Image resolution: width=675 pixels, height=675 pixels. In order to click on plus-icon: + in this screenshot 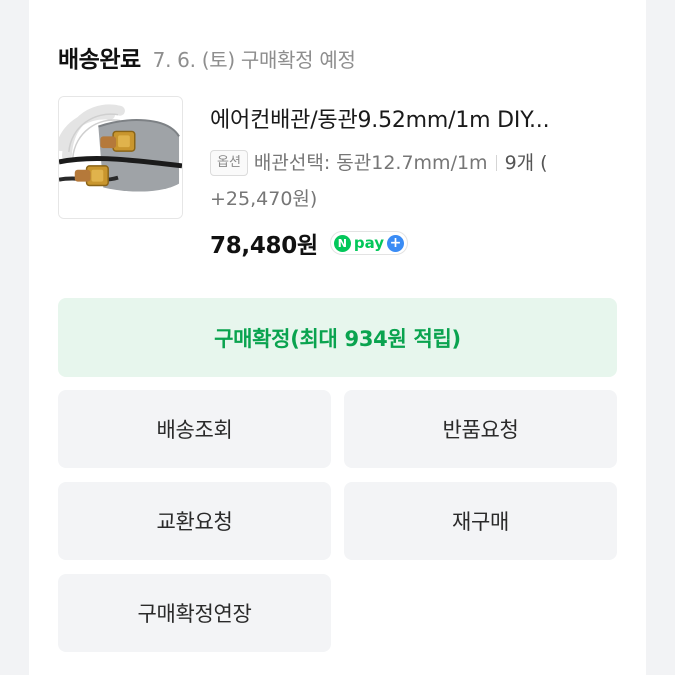, I will do `click(396, 243)`.